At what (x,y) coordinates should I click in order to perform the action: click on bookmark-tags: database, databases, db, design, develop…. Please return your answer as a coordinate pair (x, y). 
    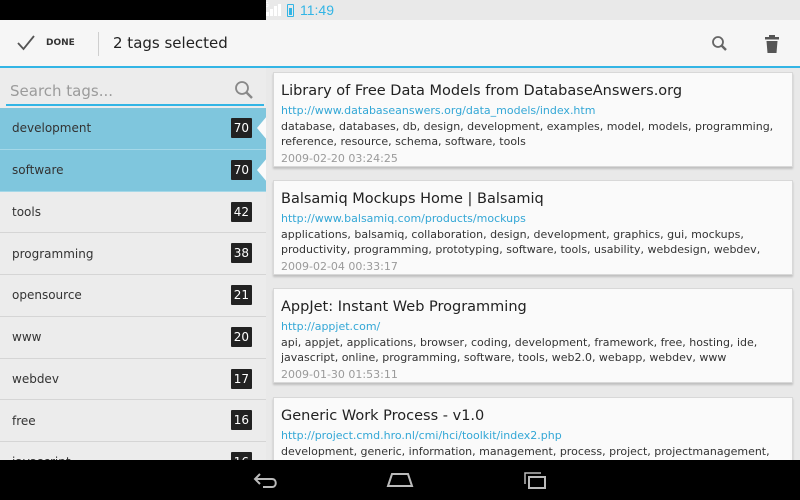
    Looking at the image, I should click on (527, 134).